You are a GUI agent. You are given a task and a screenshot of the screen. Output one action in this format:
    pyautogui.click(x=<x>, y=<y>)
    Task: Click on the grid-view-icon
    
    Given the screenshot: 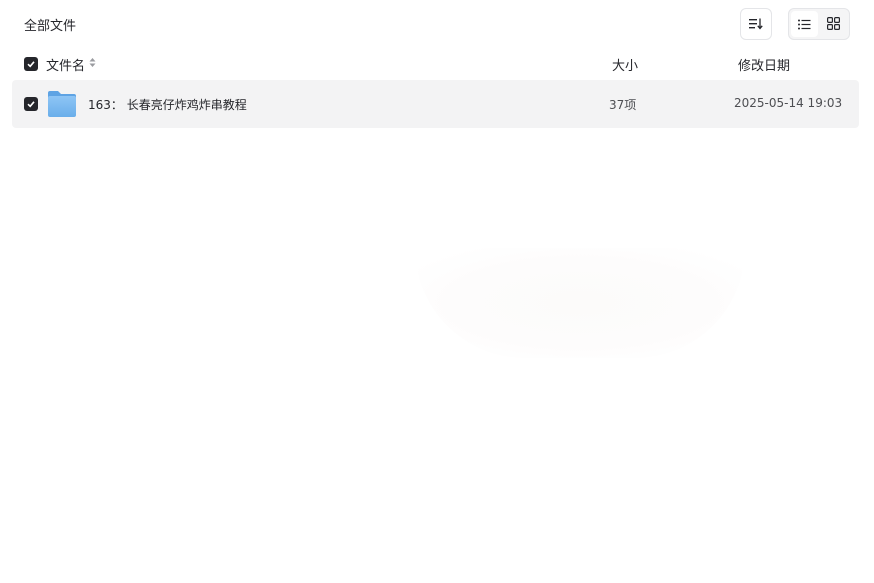 What is the action you would take?
    pyautogui.click(x=834, y=24)
    